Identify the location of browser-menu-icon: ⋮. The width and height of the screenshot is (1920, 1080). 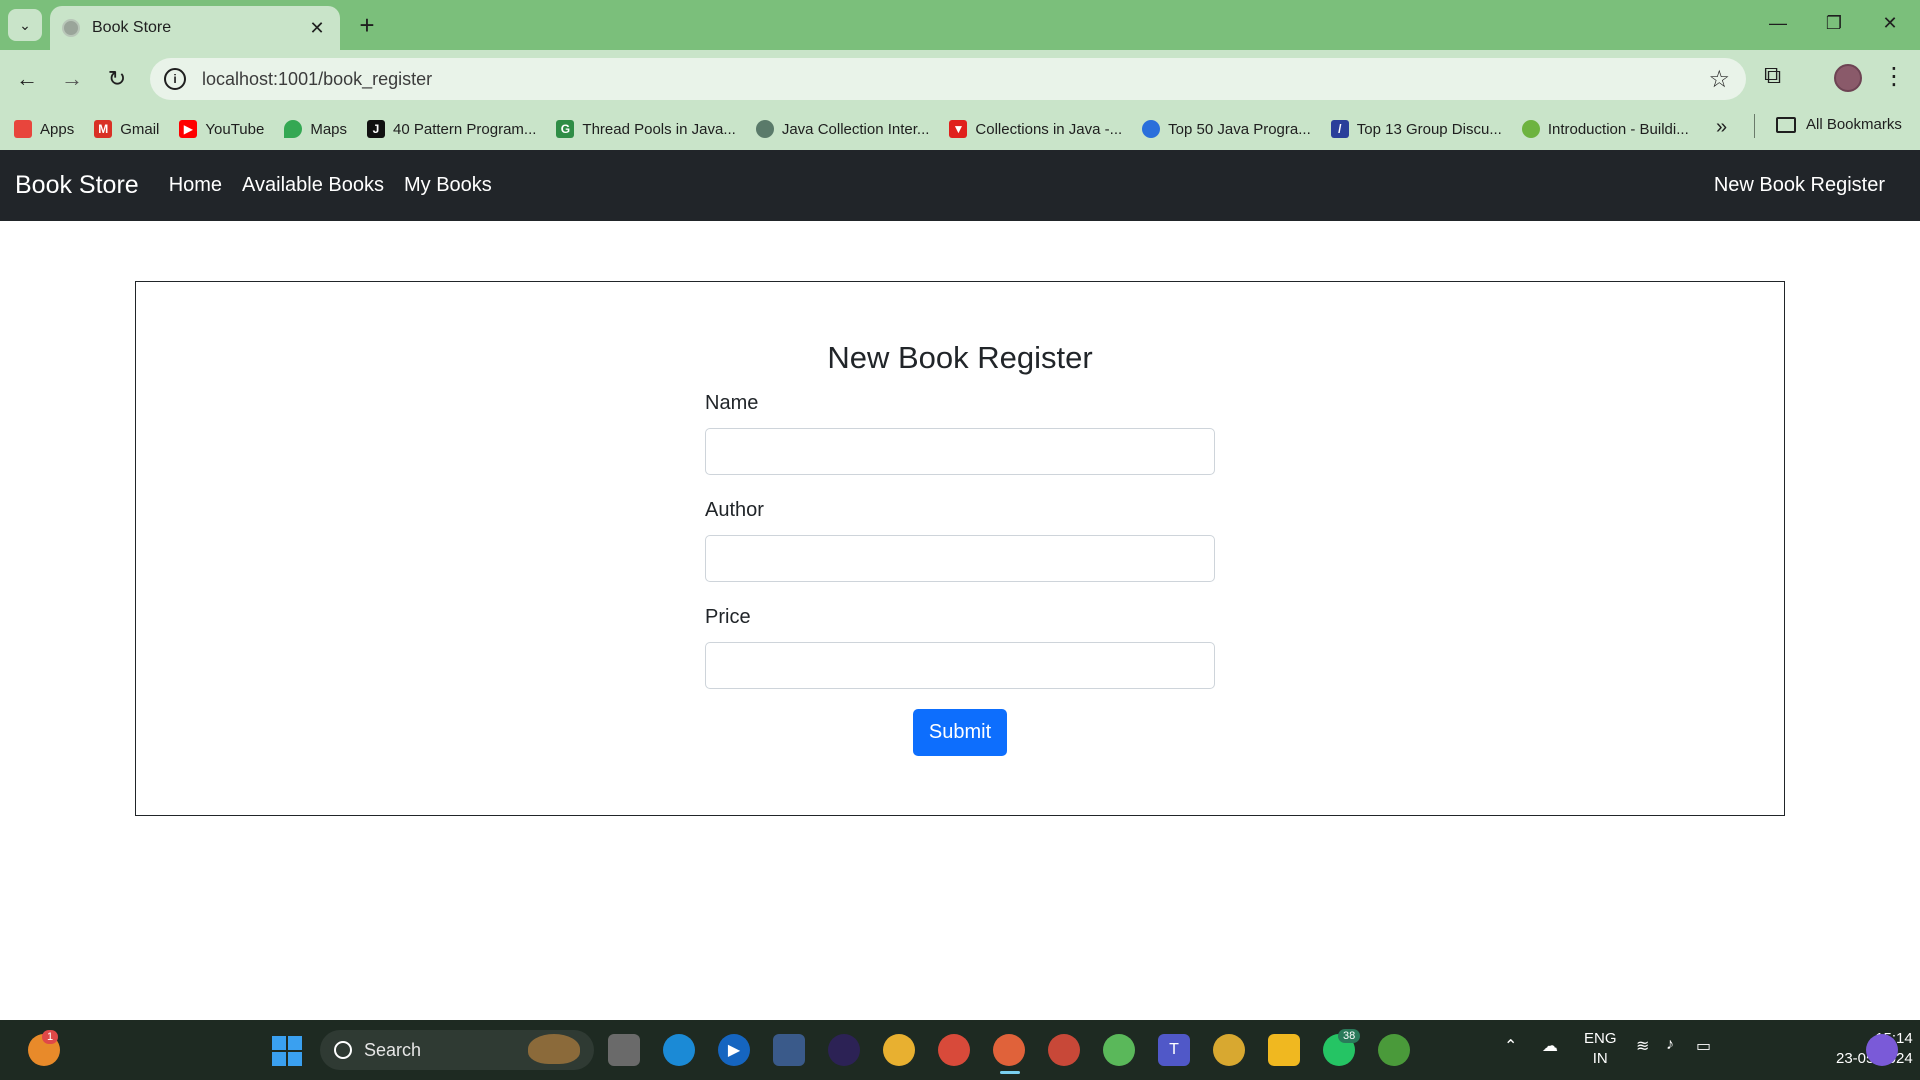
(1894, 76).